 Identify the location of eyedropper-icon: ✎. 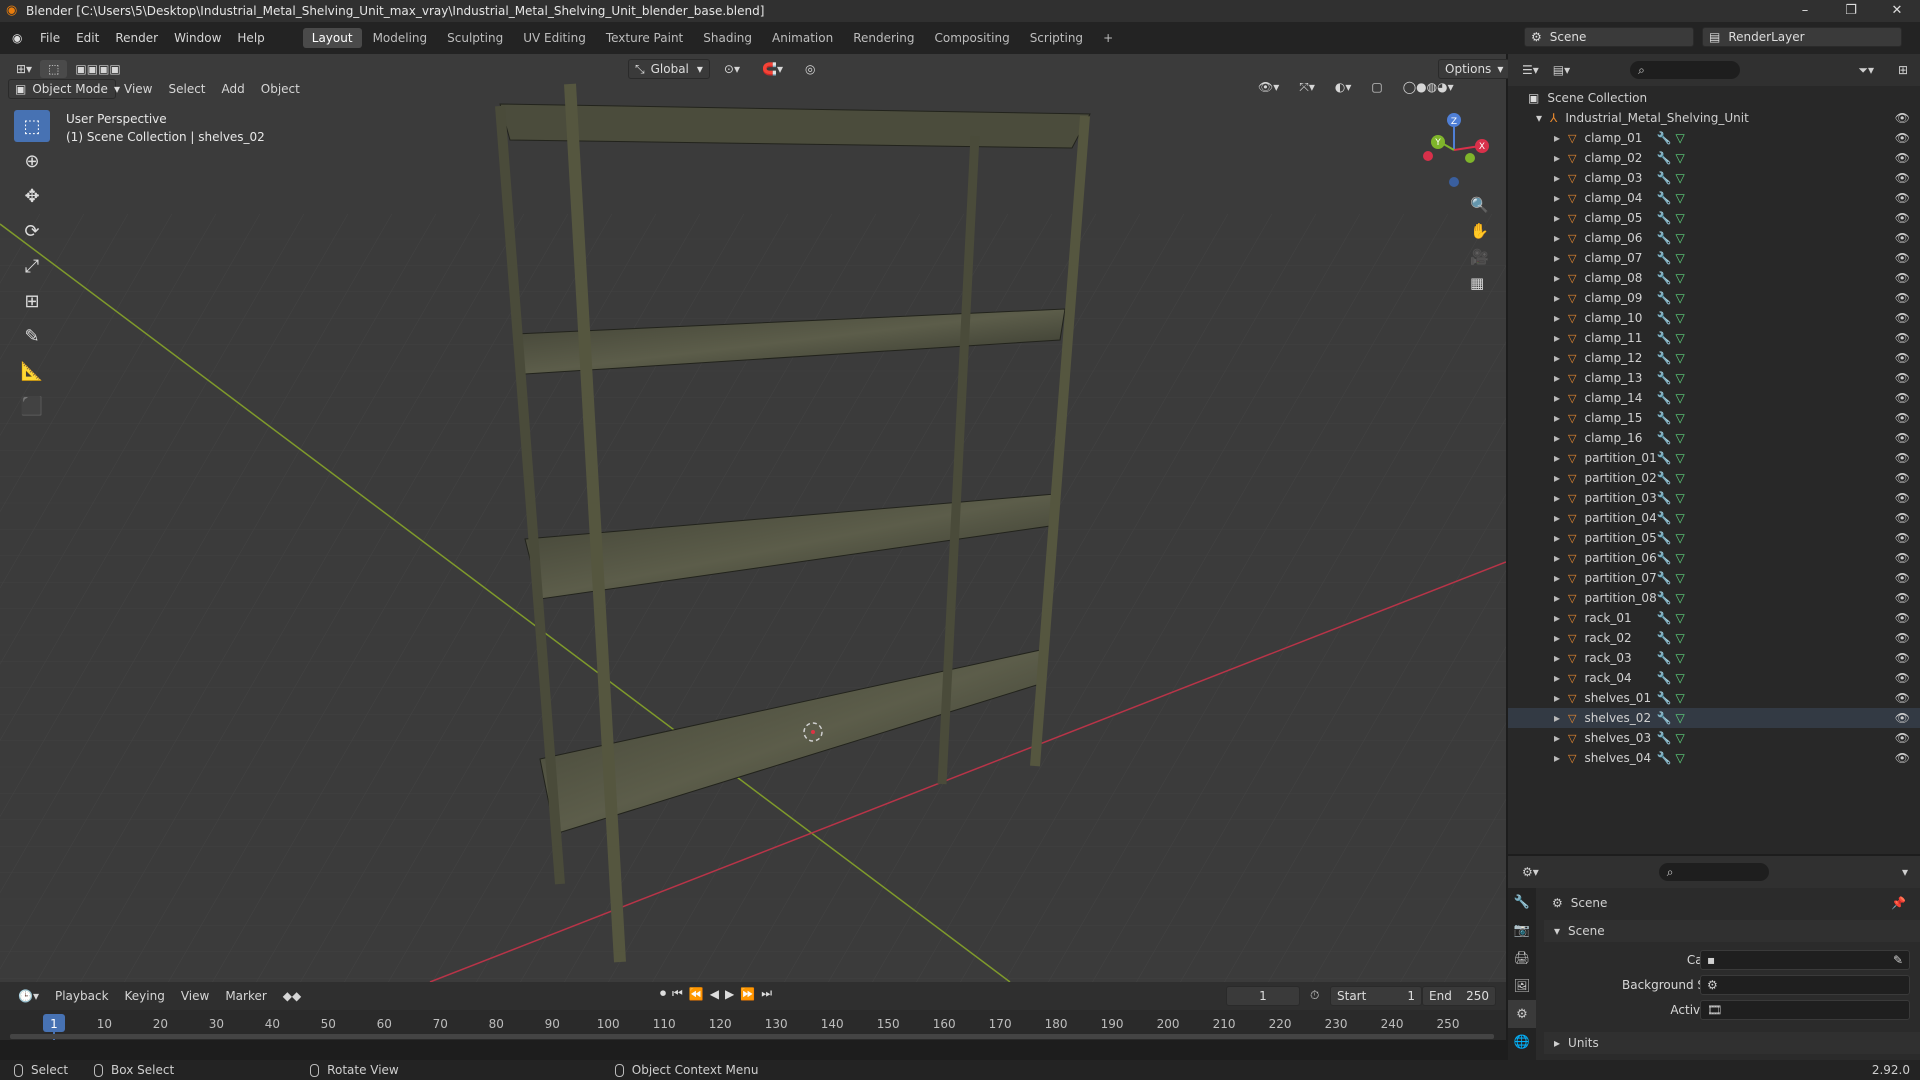
(1898, 960).